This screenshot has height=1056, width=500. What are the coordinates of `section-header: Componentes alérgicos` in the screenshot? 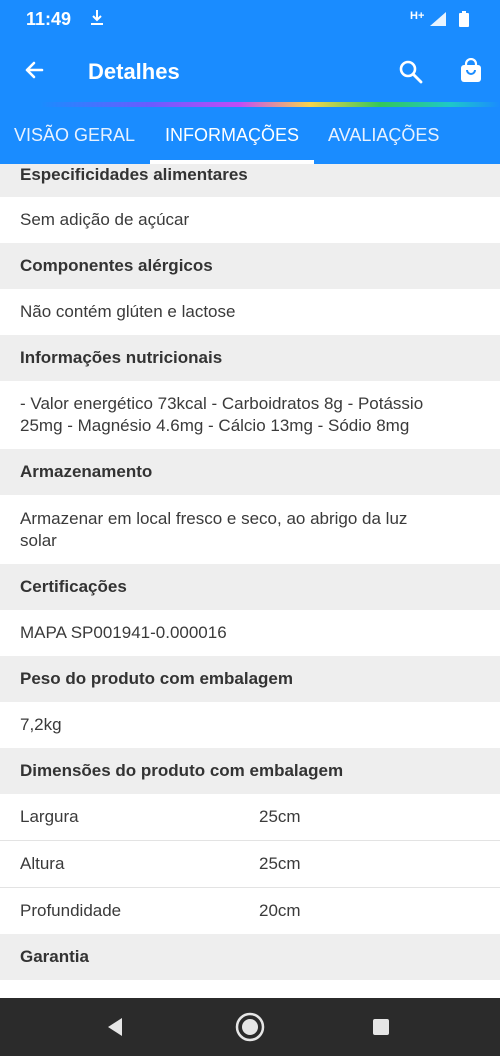 It's located at (250, 266).